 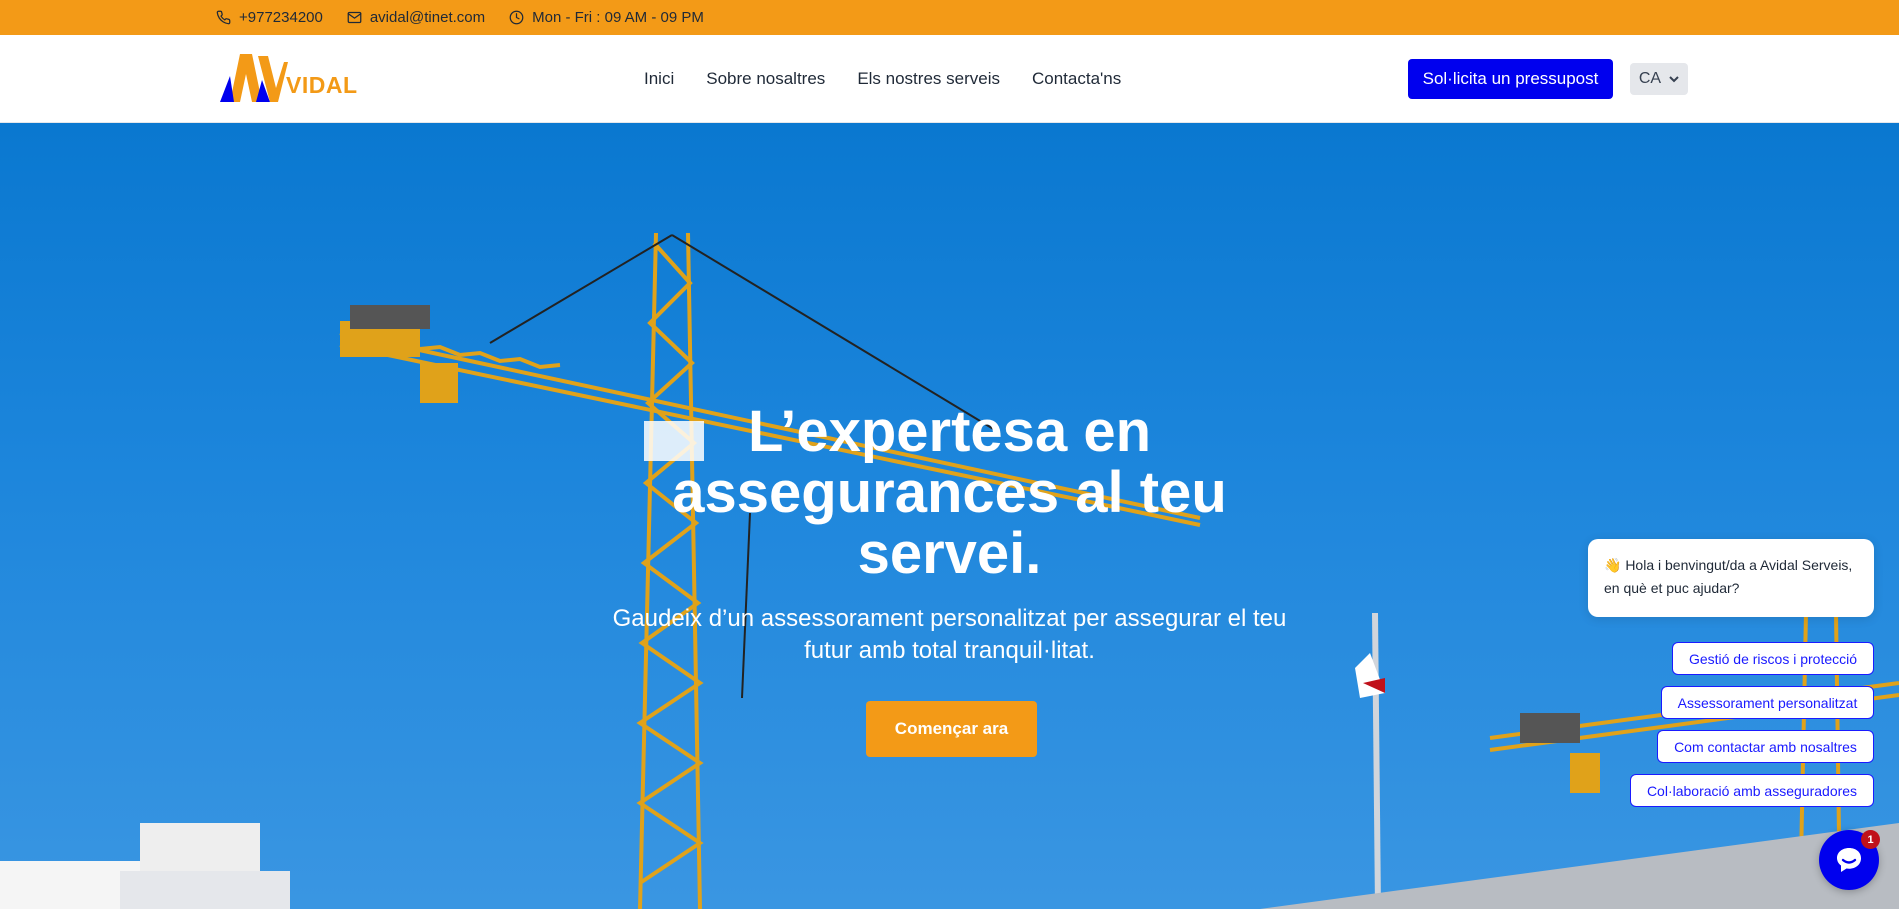 I want to click on phone-info: +977234200, so click(x=269, y=17).